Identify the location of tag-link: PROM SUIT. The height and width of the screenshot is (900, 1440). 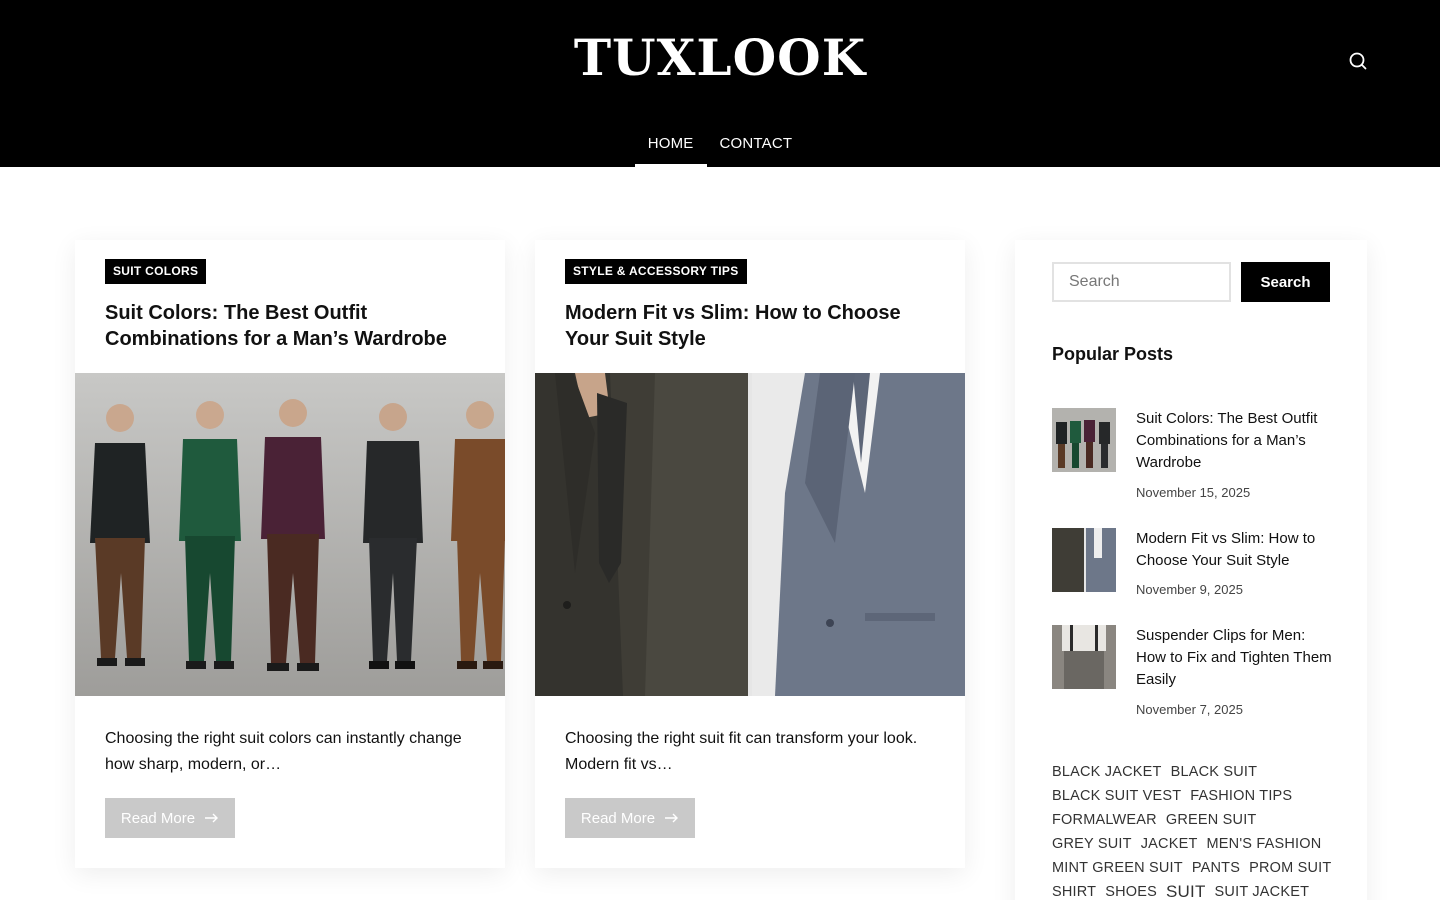
(1290, 868).